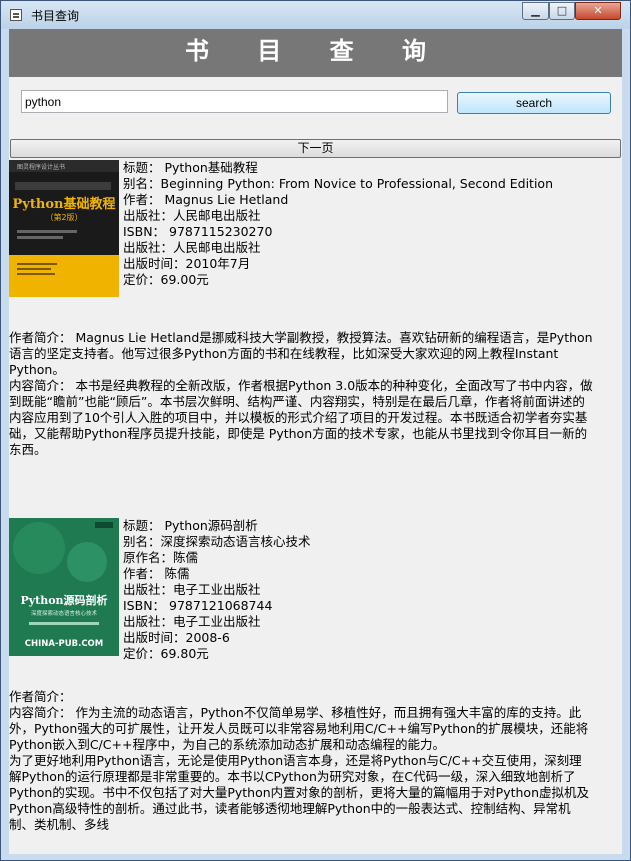 The image size is (631, 861). What do you see at coordinates (64, 204) in the screenshot?
I see `svg-text: Python基础教程` at bounding box center [64, 204].